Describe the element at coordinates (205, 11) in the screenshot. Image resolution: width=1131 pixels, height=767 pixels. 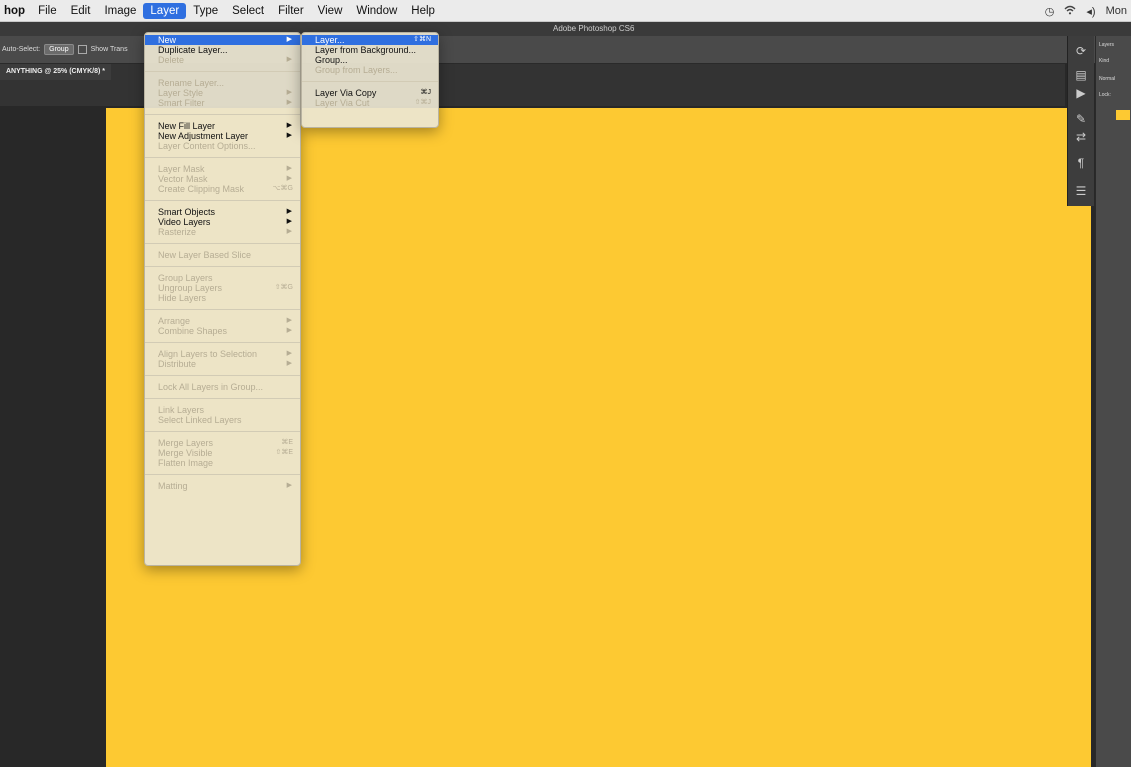
I see `menu-type: Type` at that location.